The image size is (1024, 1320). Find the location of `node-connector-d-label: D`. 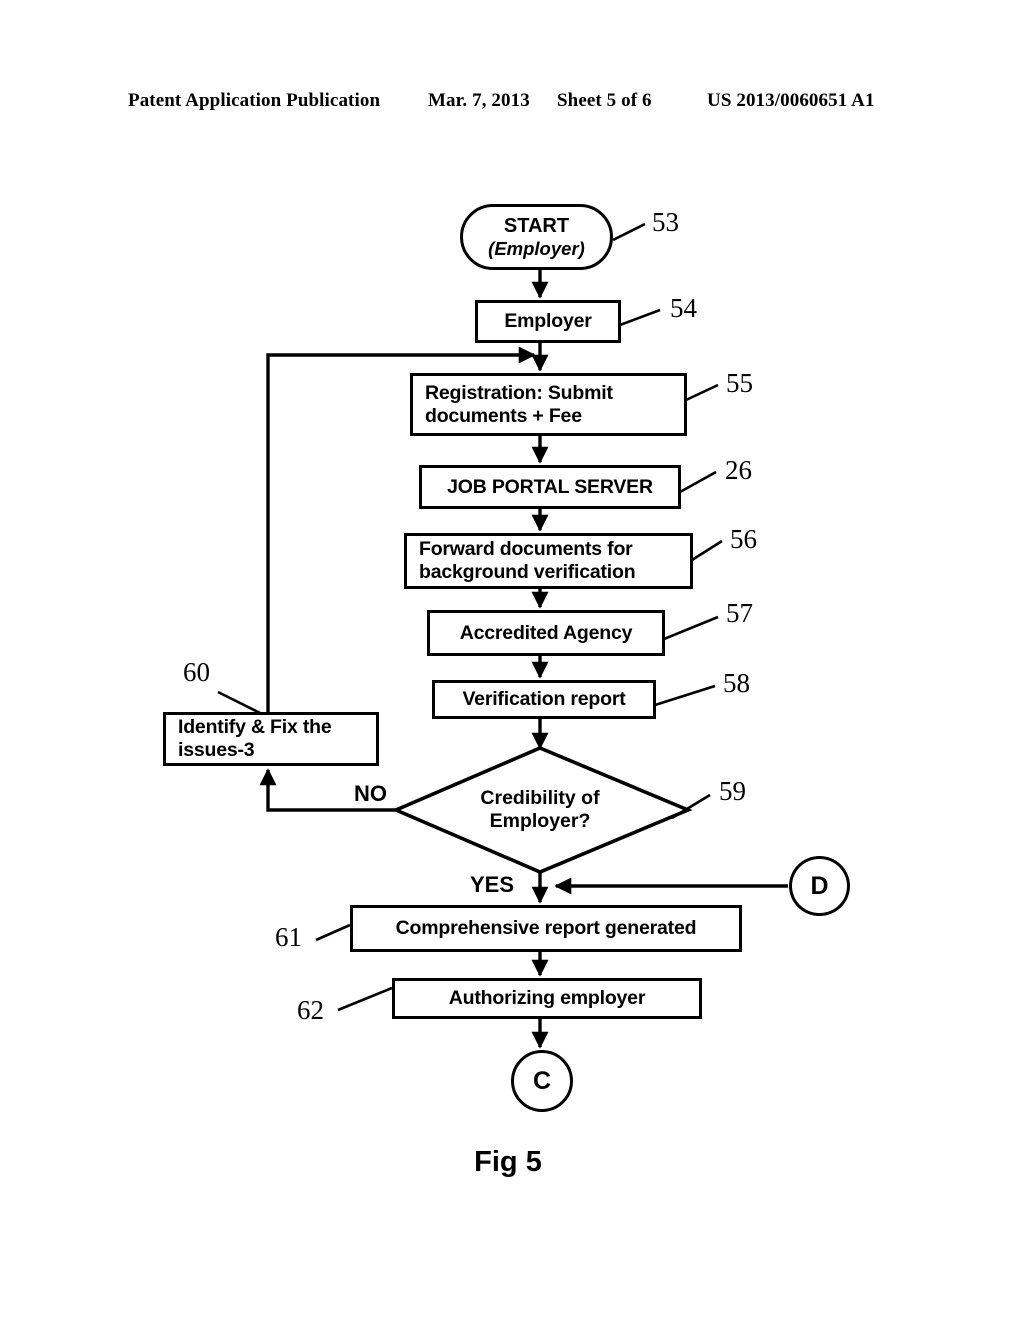

node-connector-d-label: D is located at coordinates (819, 885).